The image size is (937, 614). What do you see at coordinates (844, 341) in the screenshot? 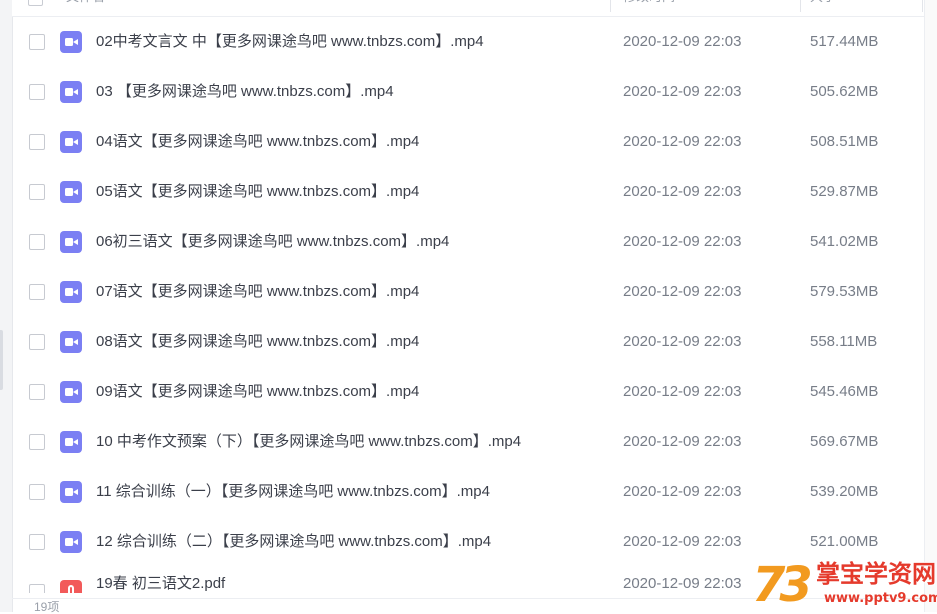
I see `file-size: 558.11MB` at bounding box center [844, 341].